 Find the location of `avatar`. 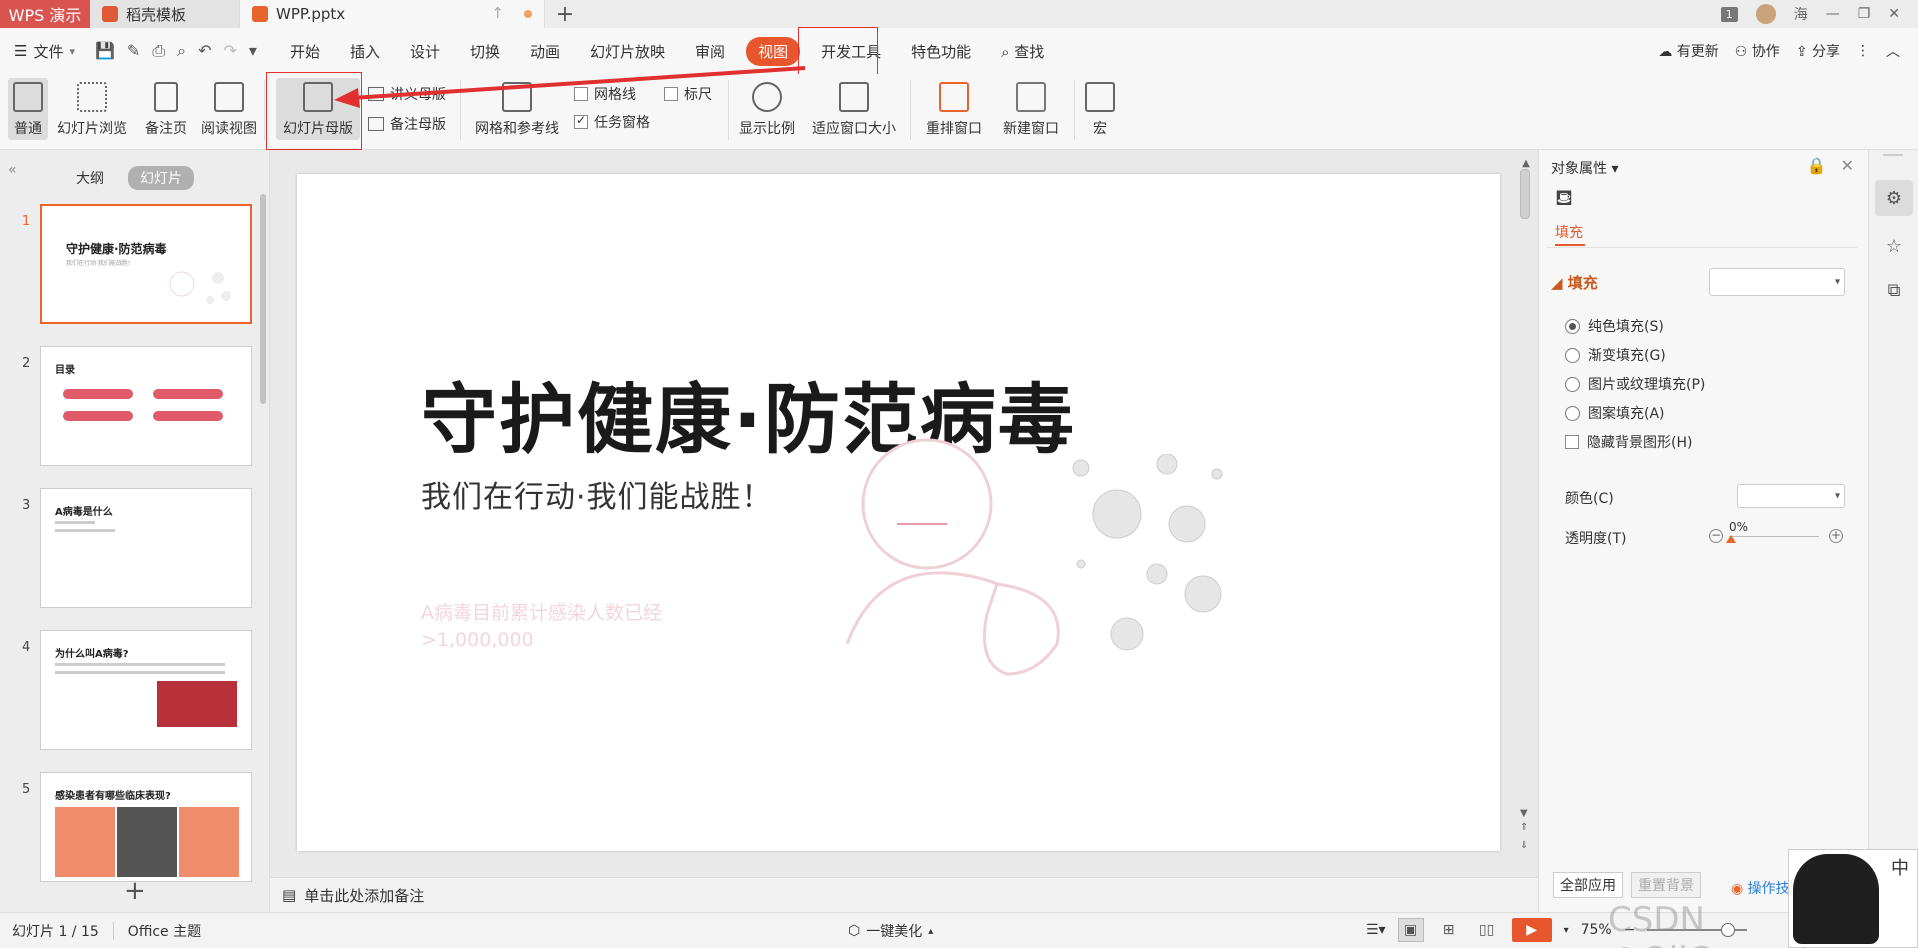

avatar is located at coordinates (1765, 14).